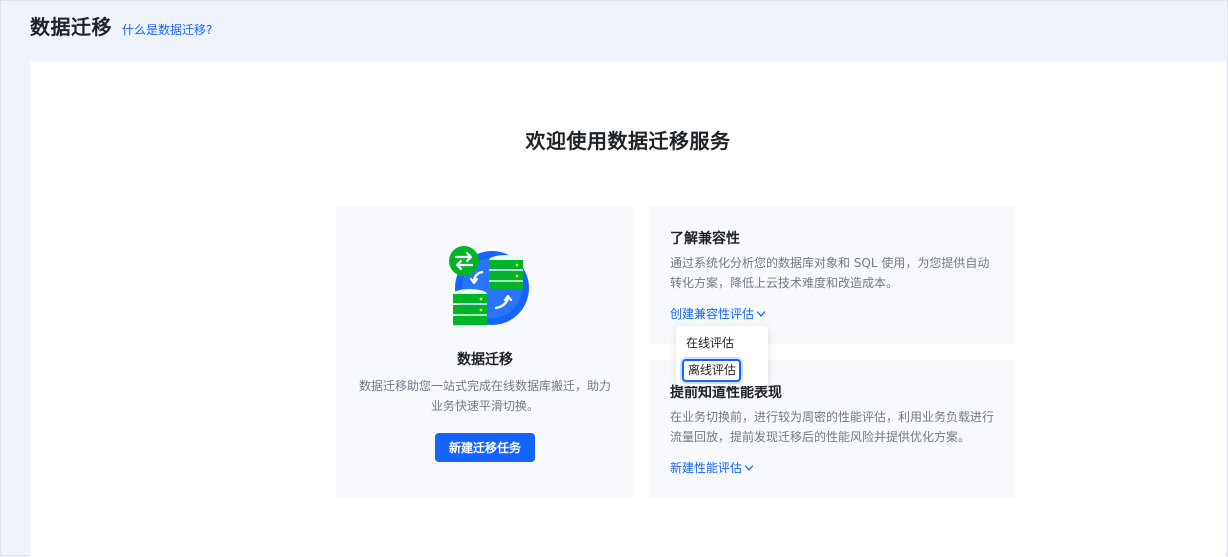  What do you see at coordinates (722, 343) in the screenshot?
I see `dropdown-item-online-assessment: 在线评估` at bounding box center [722, 343].